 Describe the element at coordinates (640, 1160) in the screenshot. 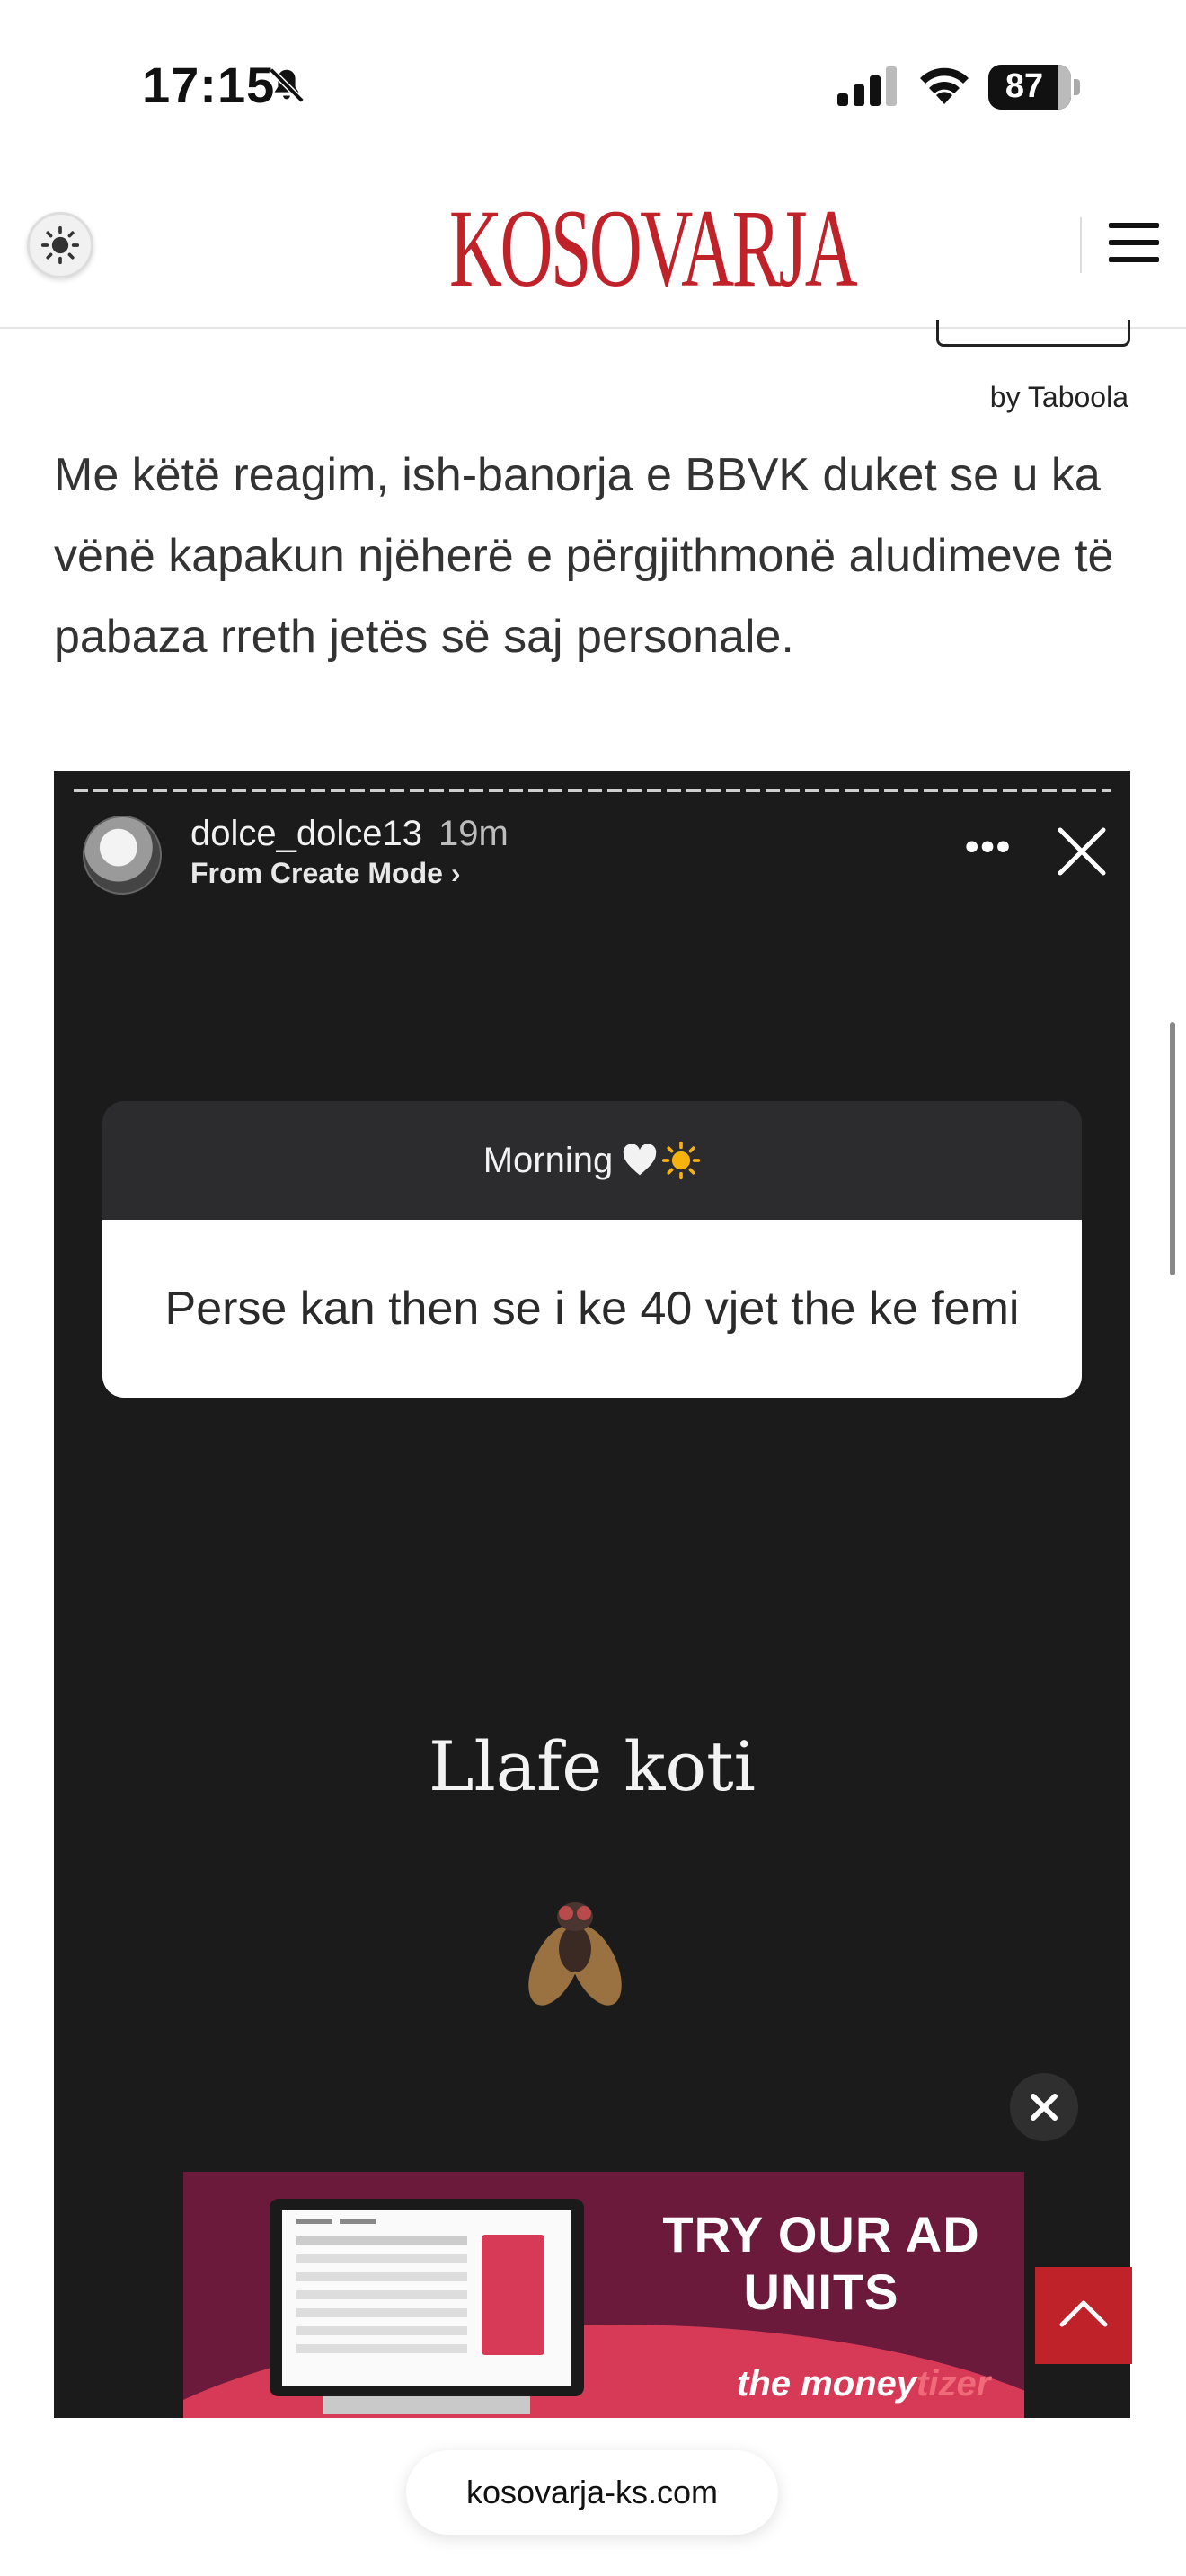

I see `white-heart-icon` at that location.